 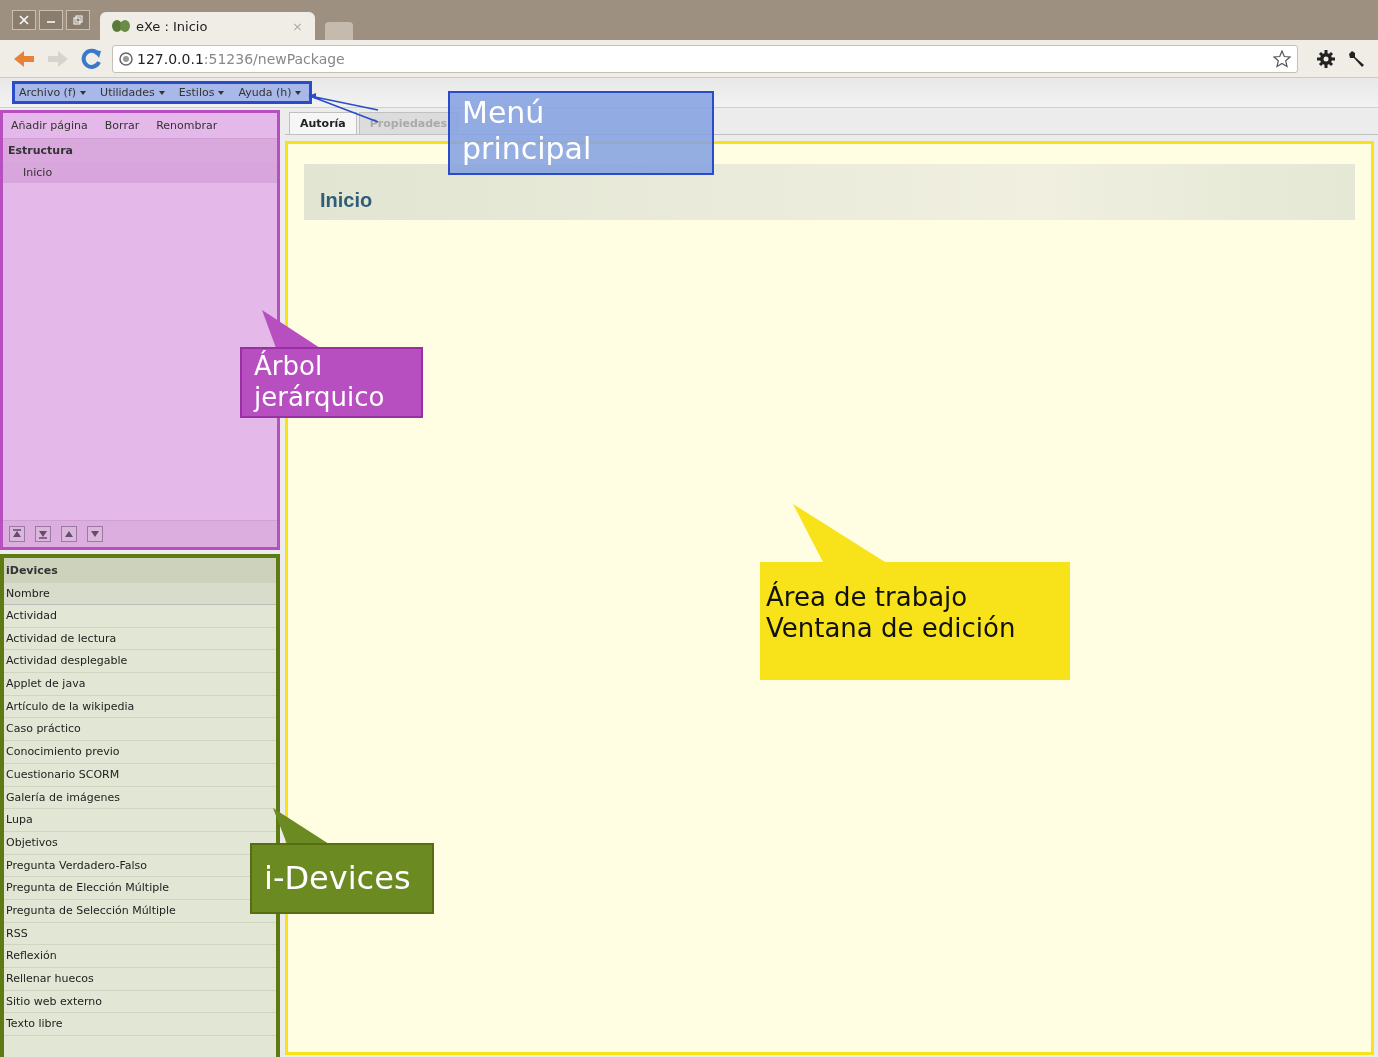 What do you see at coordinates (91, 58) in the screenshot?
I see `reload-icon` at bounding box center [91, 58].